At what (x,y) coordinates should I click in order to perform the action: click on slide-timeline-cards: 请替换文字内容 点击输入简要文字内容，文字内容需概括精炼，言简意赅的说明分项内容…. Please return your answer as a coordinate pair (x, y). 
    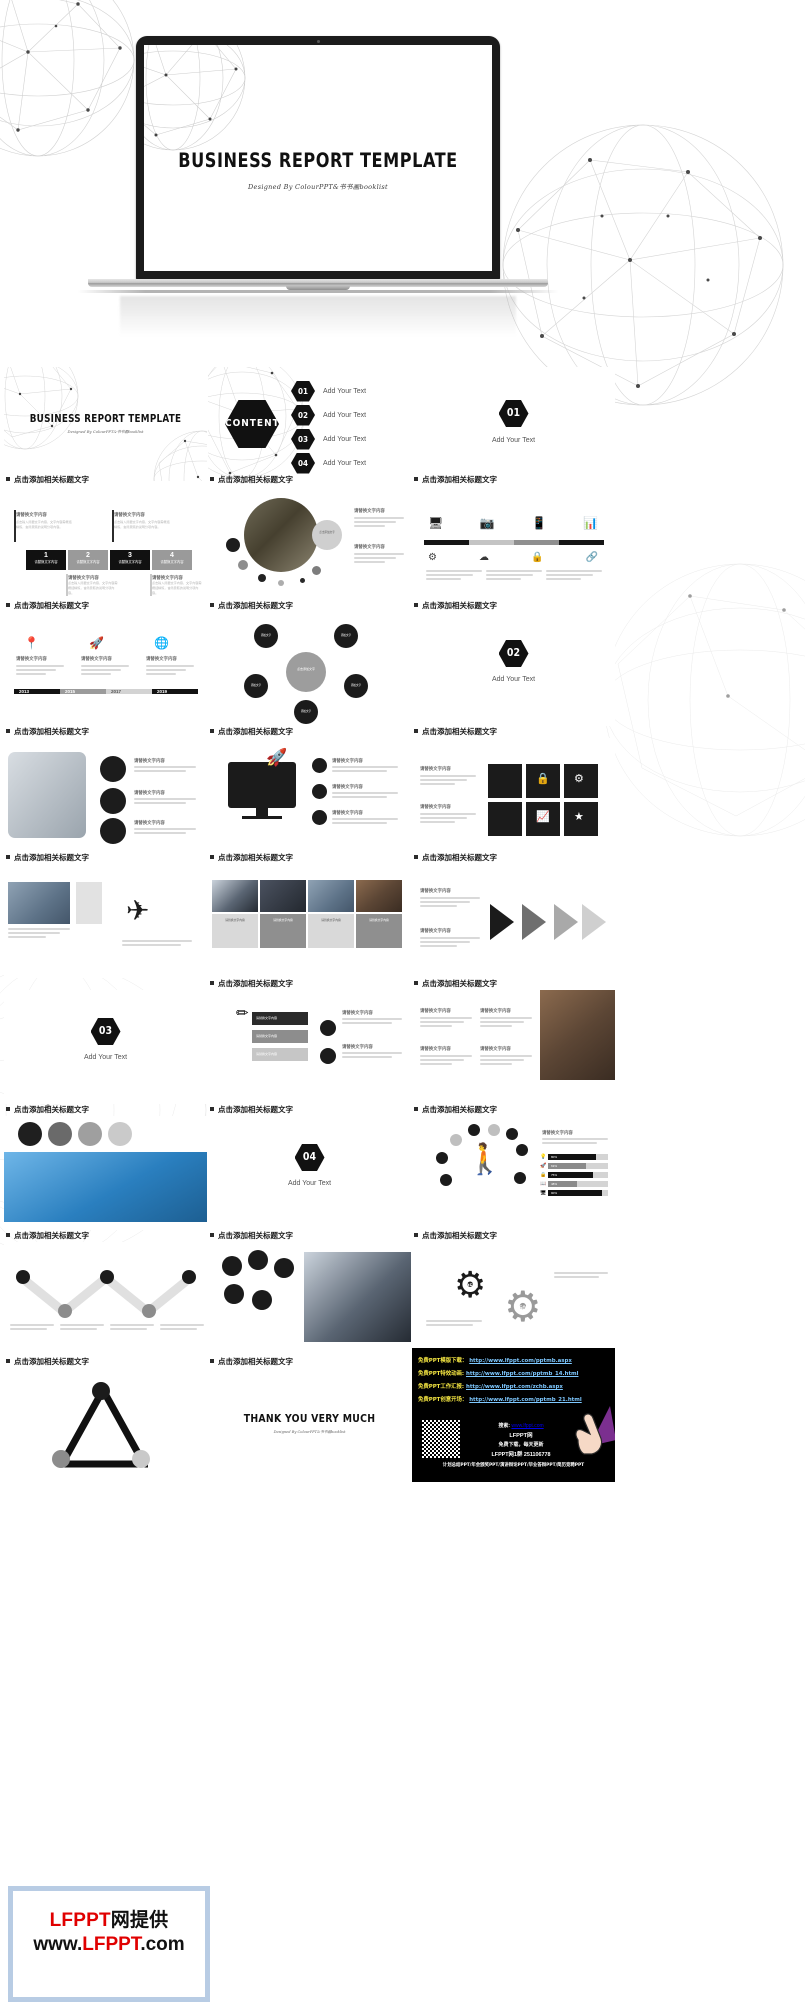
    Looking at the image, I should click on (105, 543).